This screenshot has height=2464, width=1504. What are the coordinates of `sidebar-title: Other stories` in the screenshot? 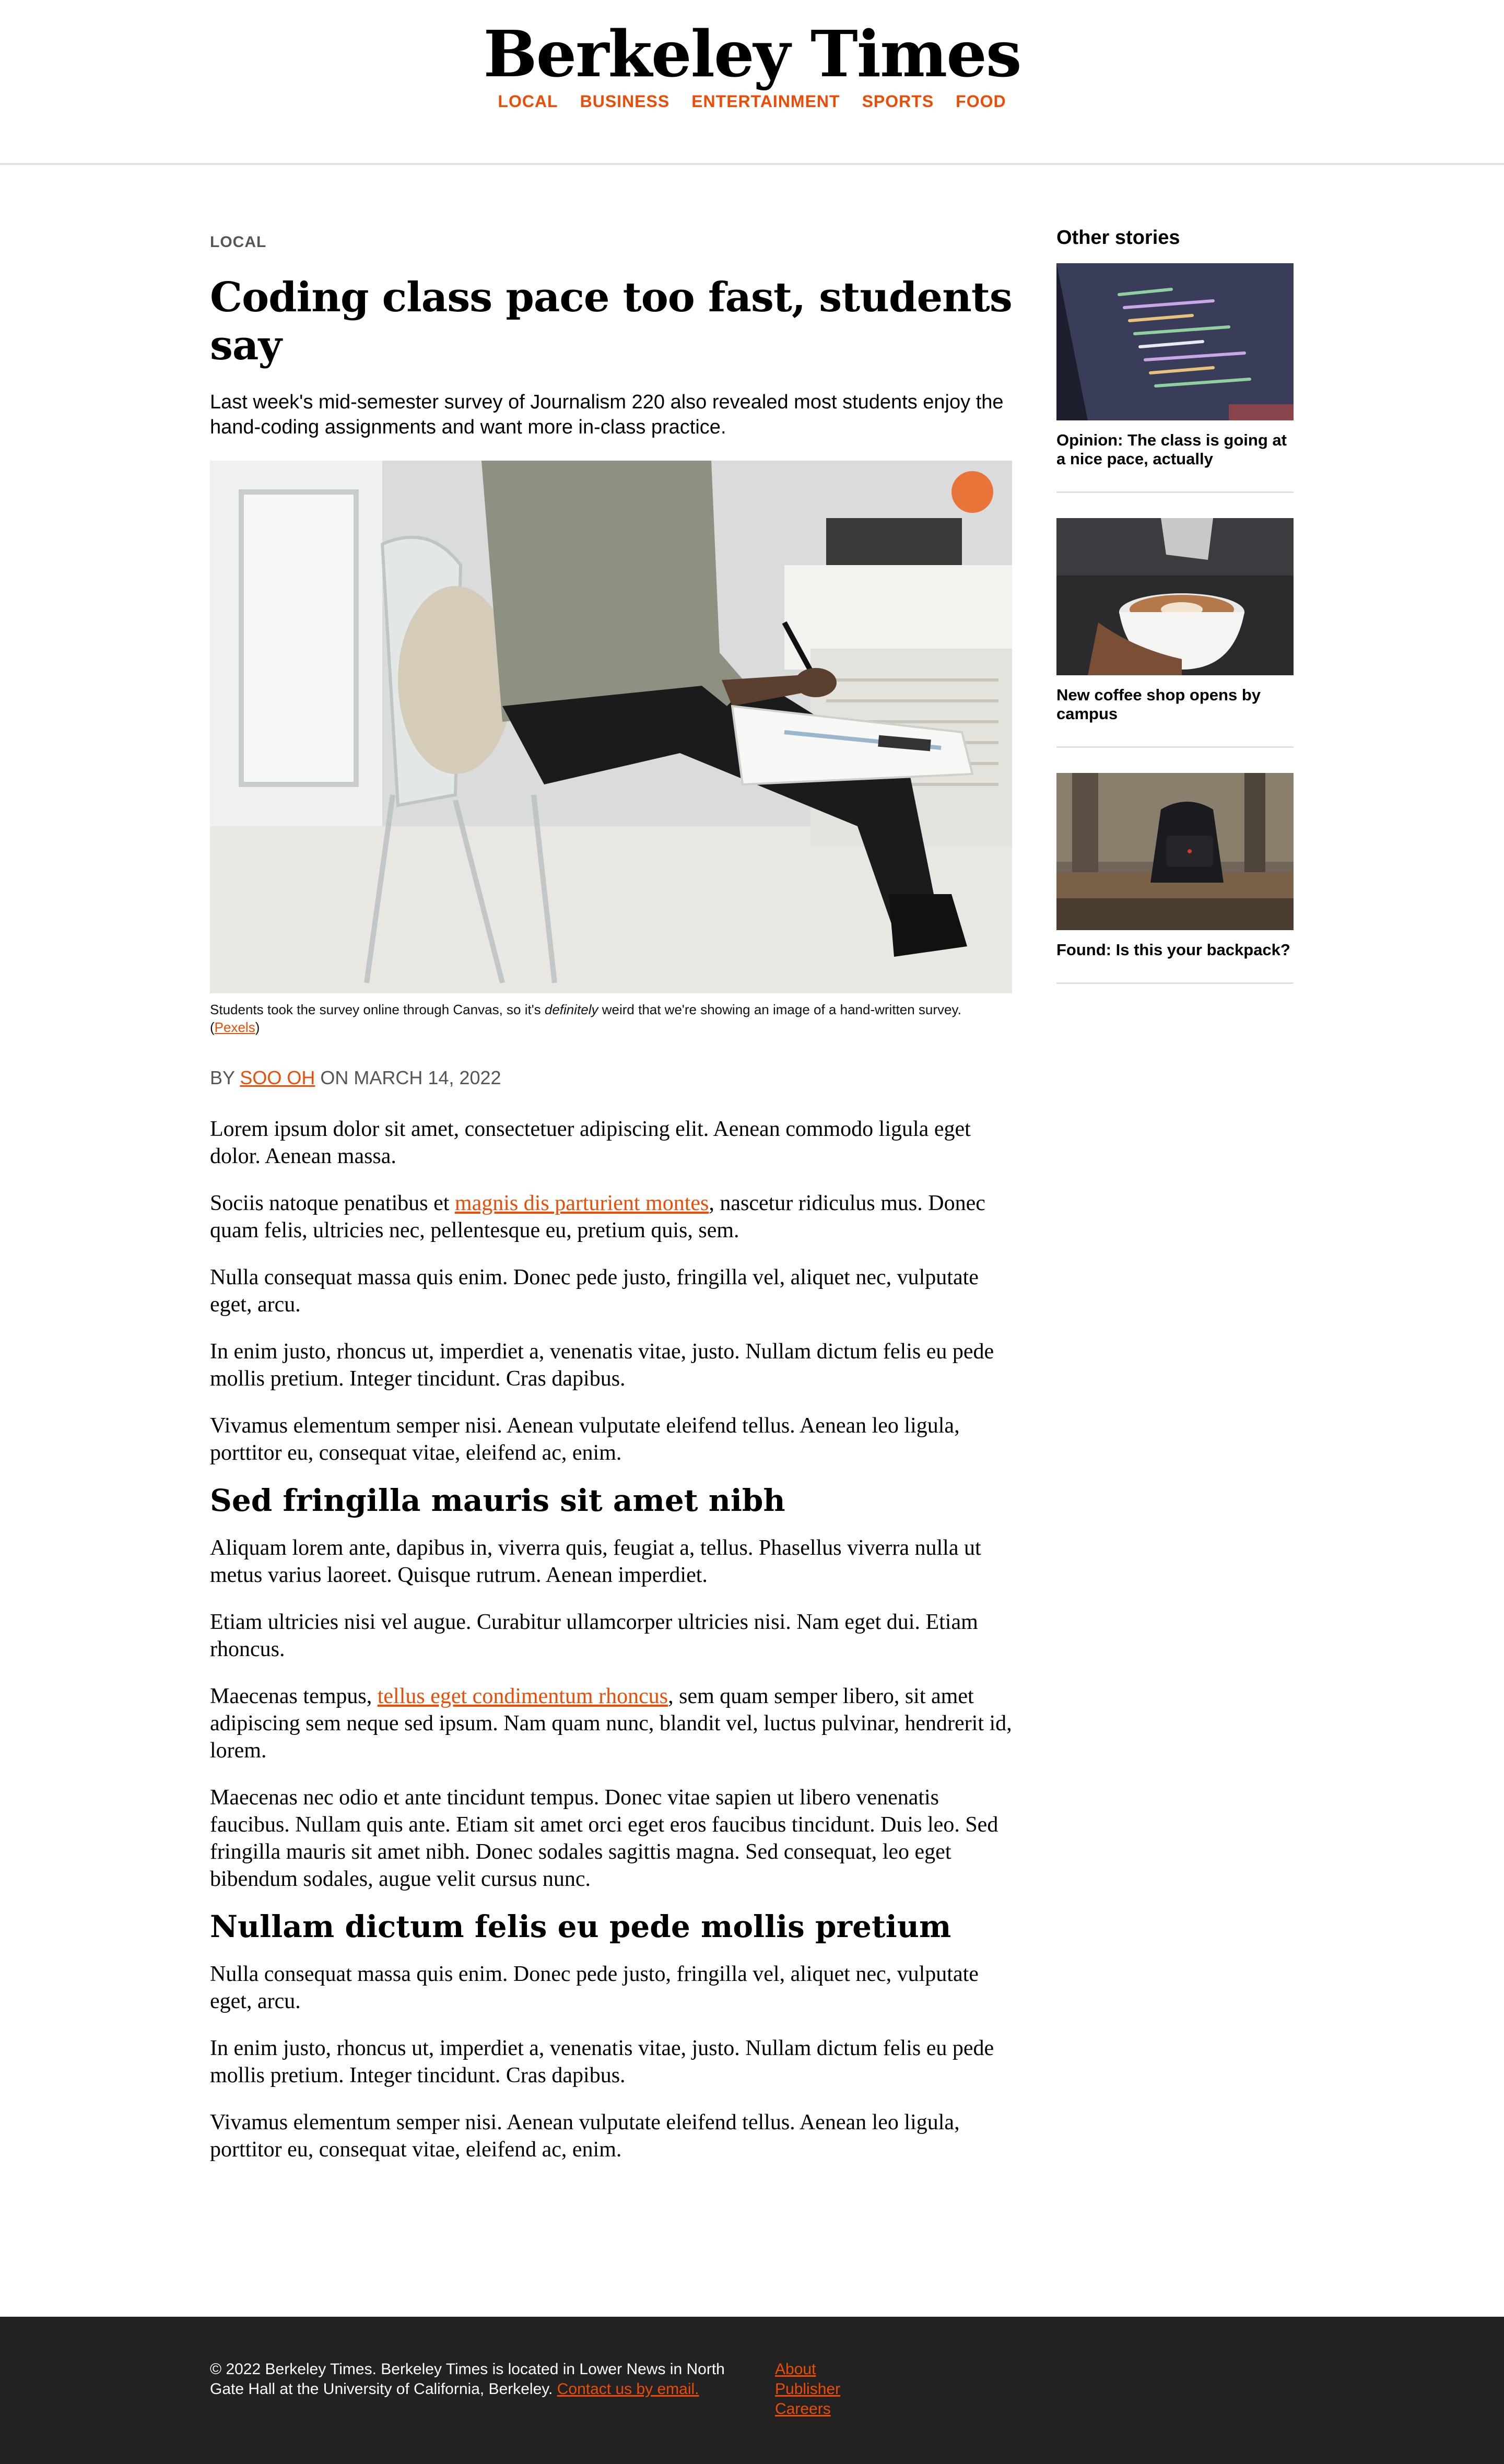 It's located at (1118, 238).